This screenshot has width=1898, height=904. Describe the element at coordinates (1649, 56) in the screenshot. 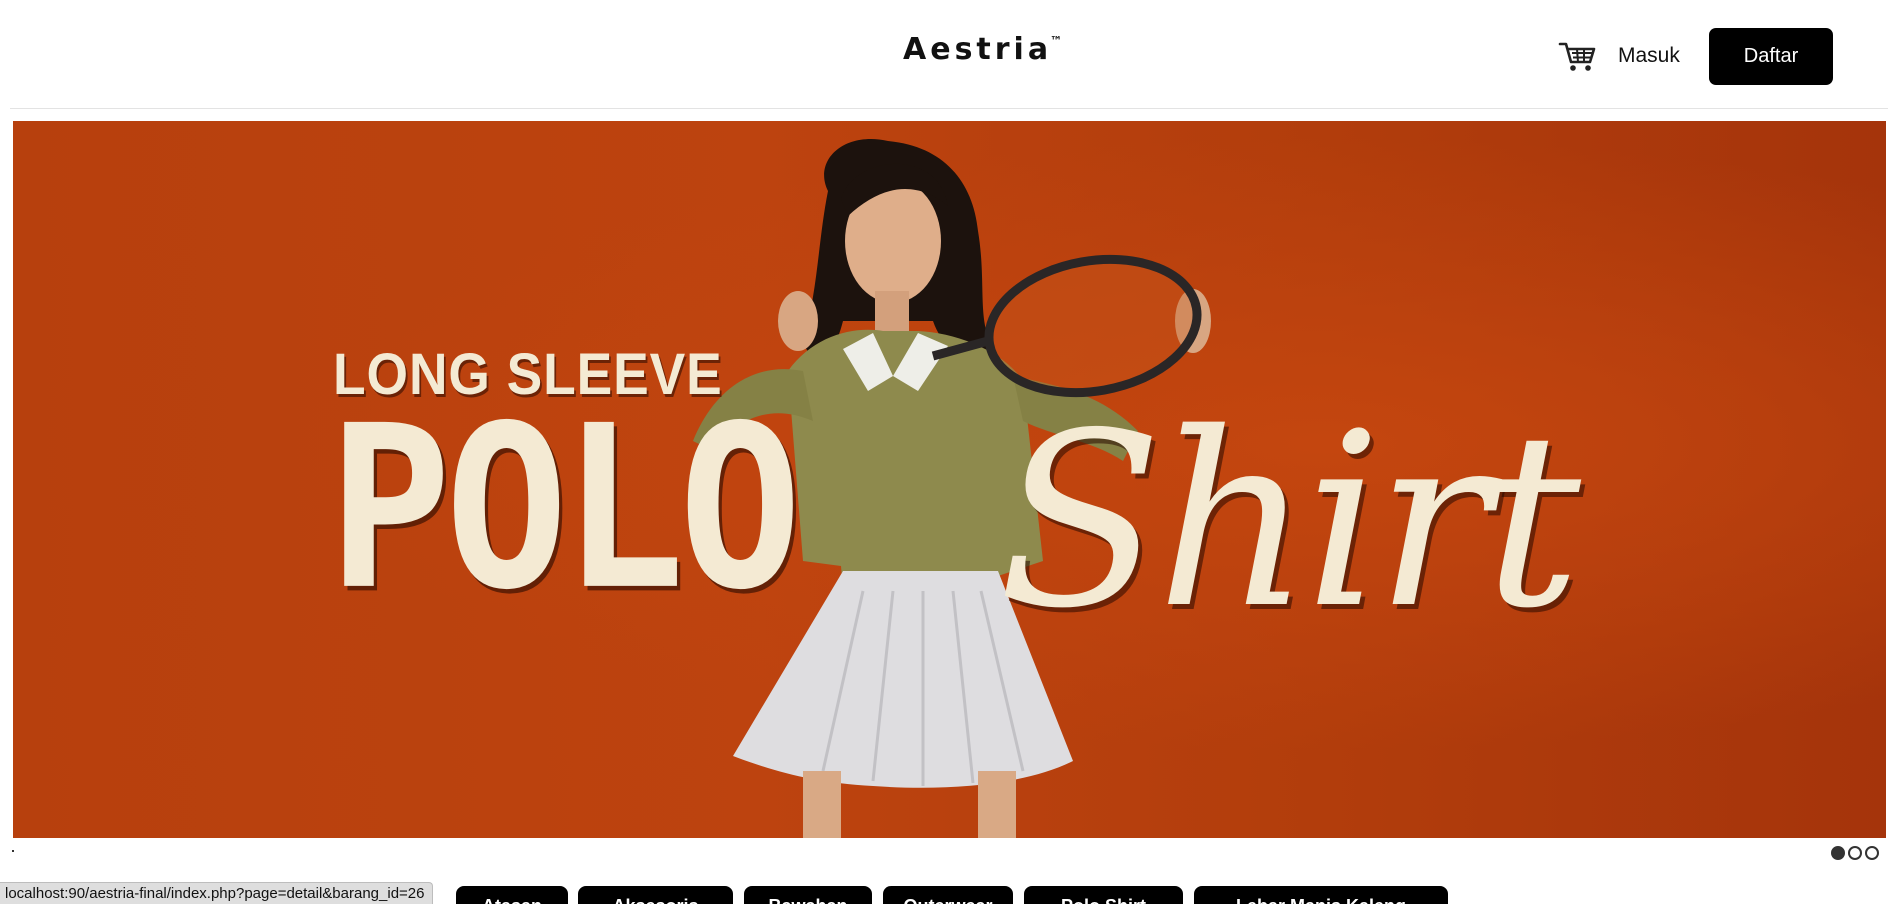

I see `login-link: Masuk` at that location.